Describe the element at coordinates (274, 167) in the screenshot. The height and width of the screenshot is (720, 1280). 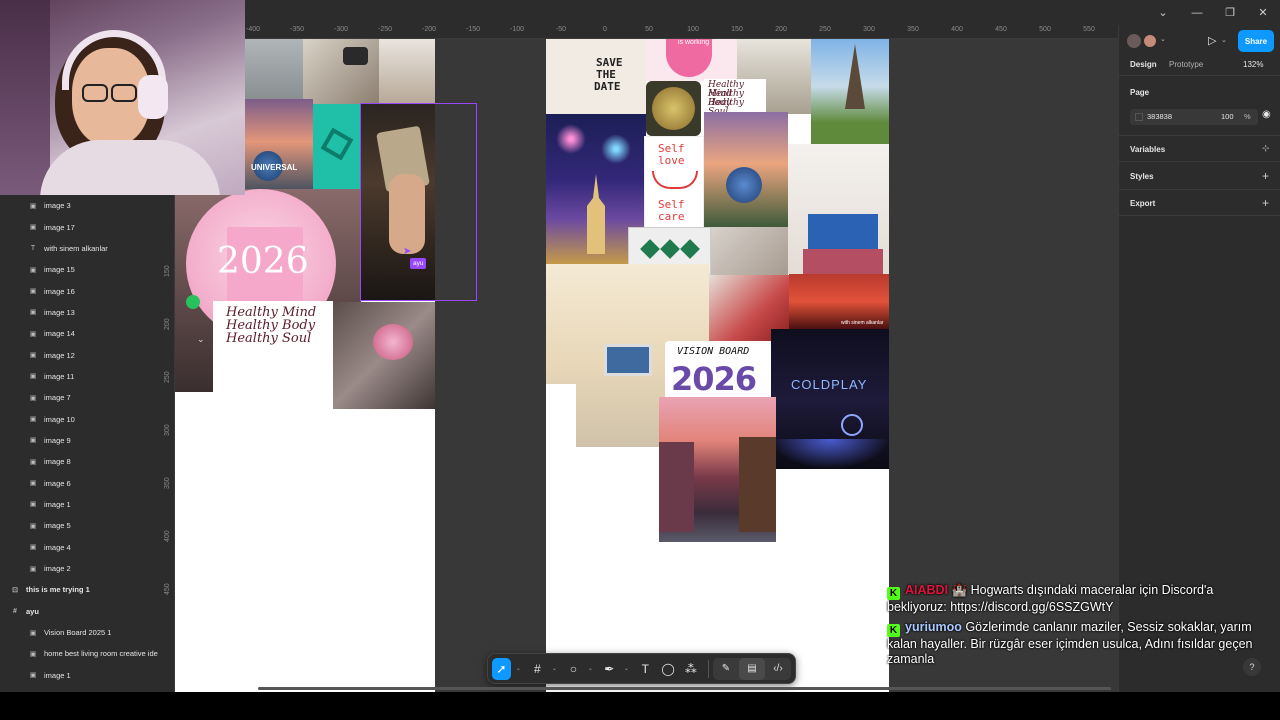
I see `universal-text: UNIVERSAL` at that location.